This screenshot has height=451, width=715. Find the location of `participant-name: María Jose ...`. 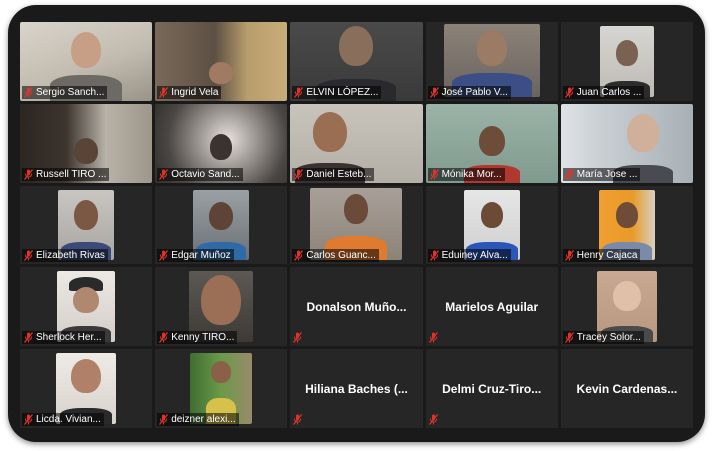

participant-name: María Jose ... is located at coordinates (607, 174).